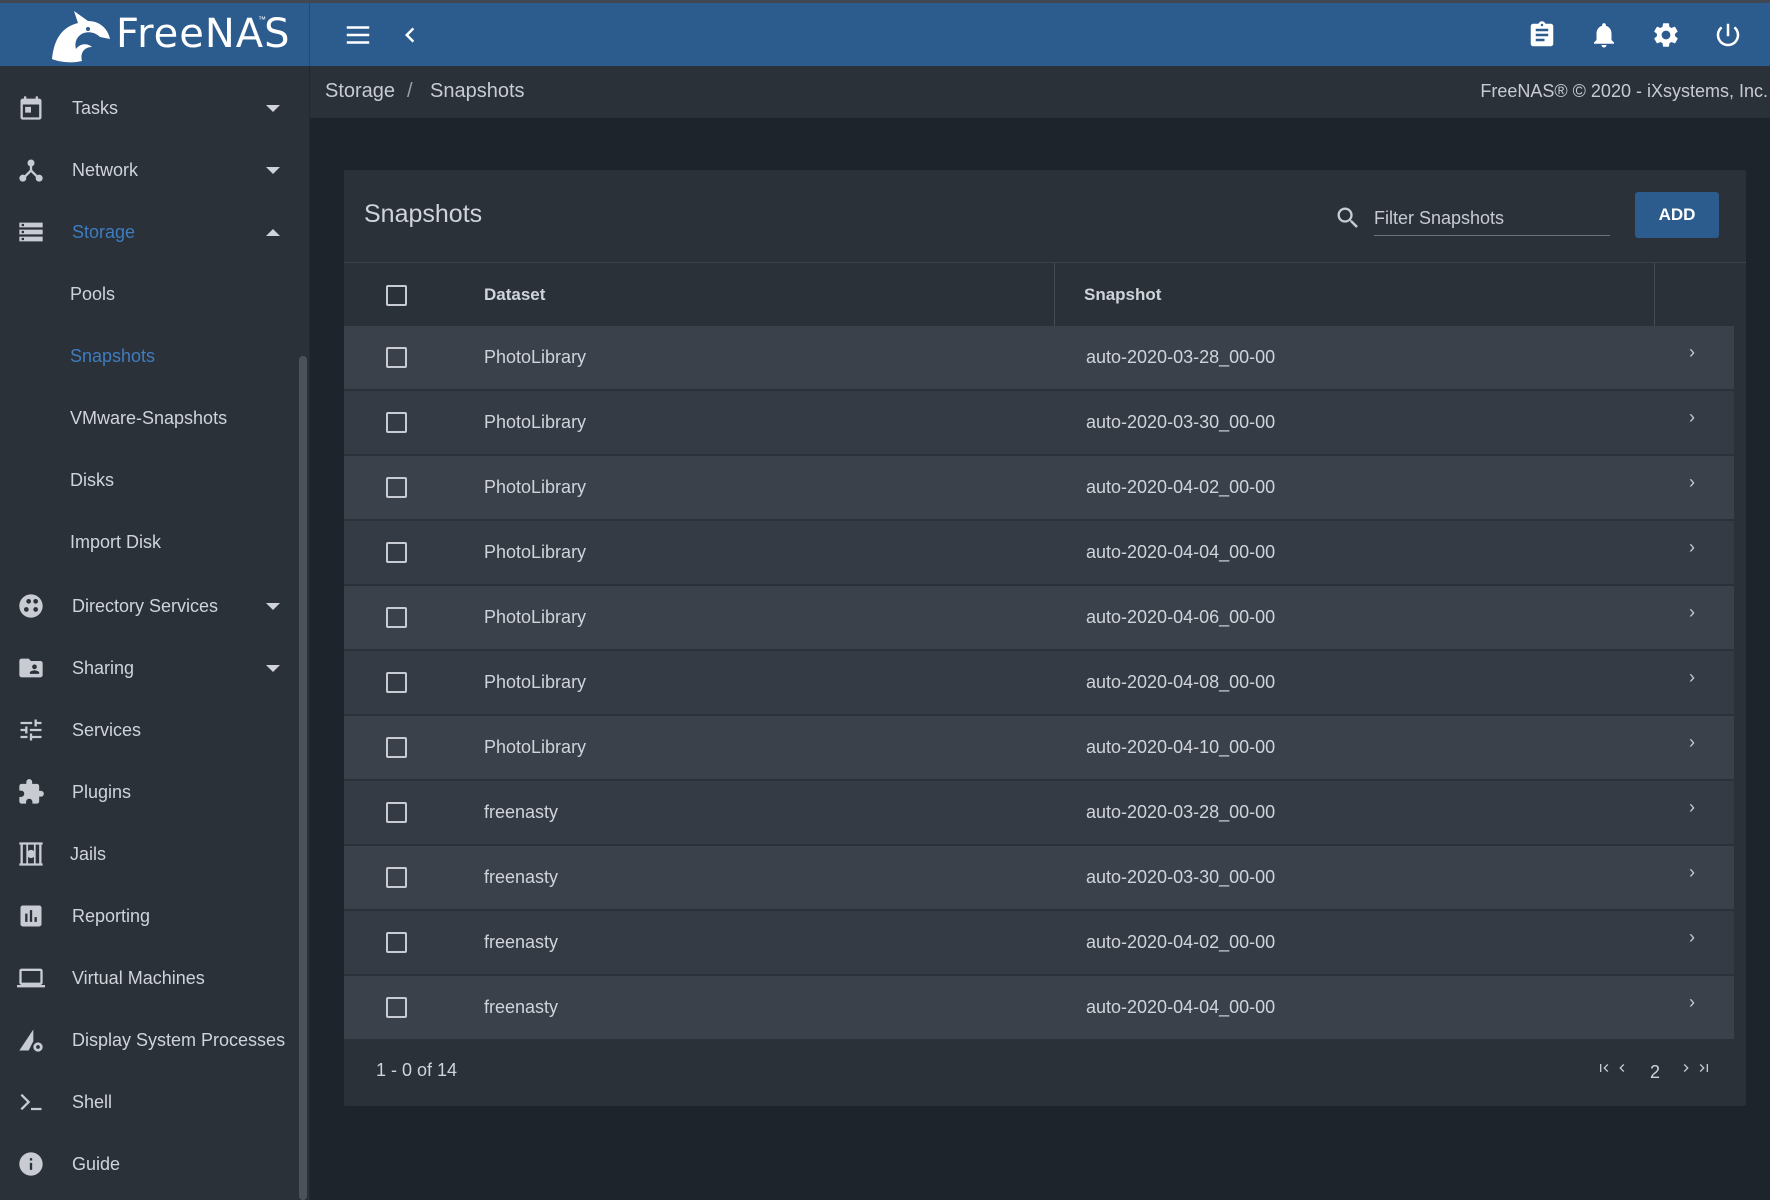 The height and width of the screenshot is (1200, 1770). I want to click on sidebar-item-guide: Guide, so click(150, 1164).